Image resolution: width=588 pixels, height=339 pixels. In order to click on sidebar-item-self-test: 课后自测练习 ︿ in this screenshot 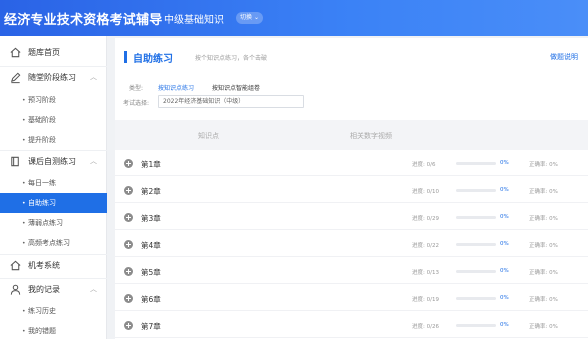, I will do `click(53, 162)`.